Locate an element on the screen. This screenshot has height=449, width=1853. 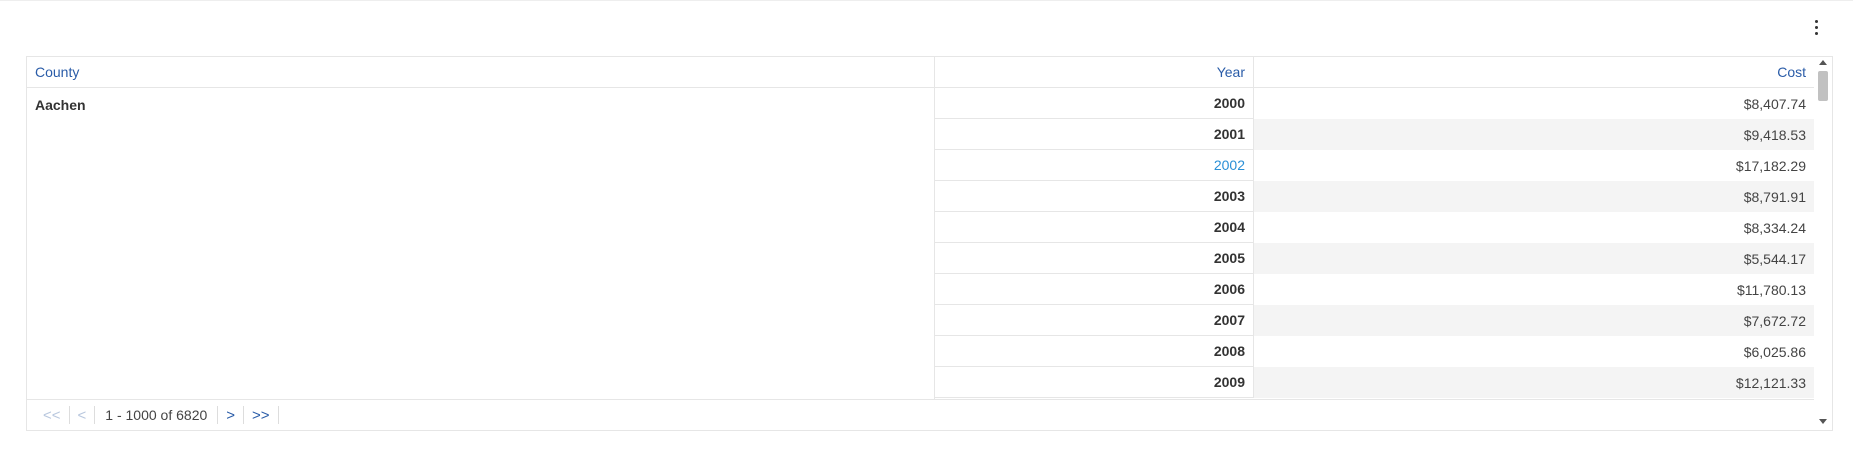
year-cell: 2003 is located at coordinates (1094, 196).